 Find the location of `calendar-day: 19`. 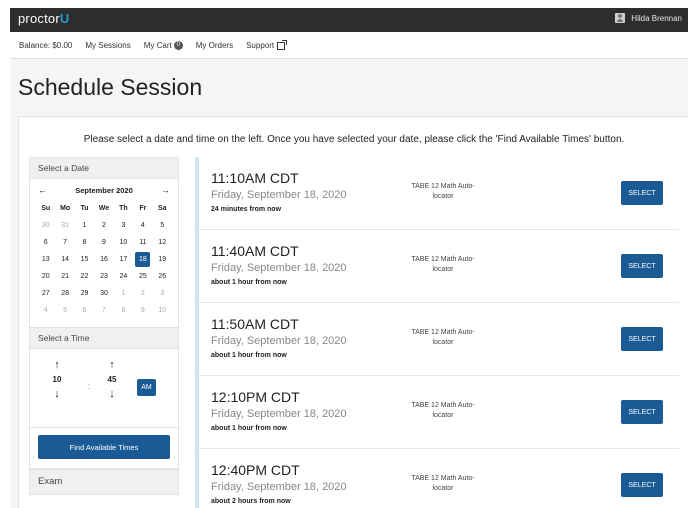

calendar-day: 19 is located at coordinates (162, 259).